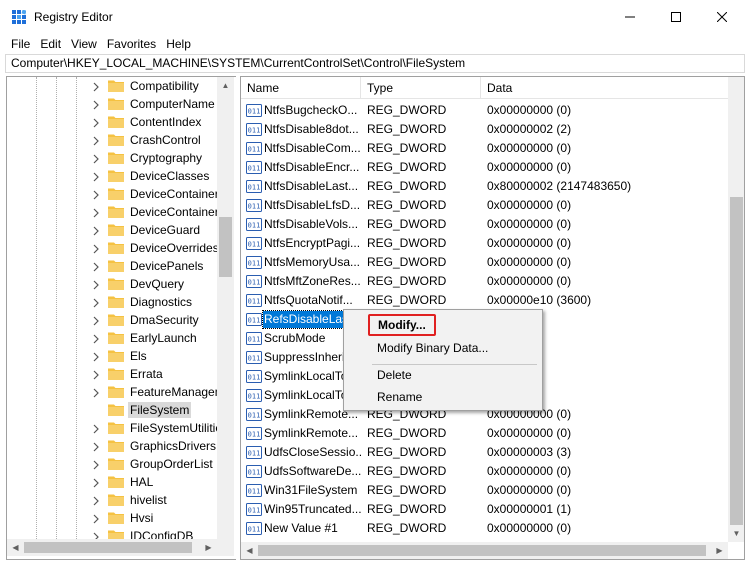  Describe the element at coordinates (421, 88) in the screenshot. I see `column-header-type: Type` at that location.